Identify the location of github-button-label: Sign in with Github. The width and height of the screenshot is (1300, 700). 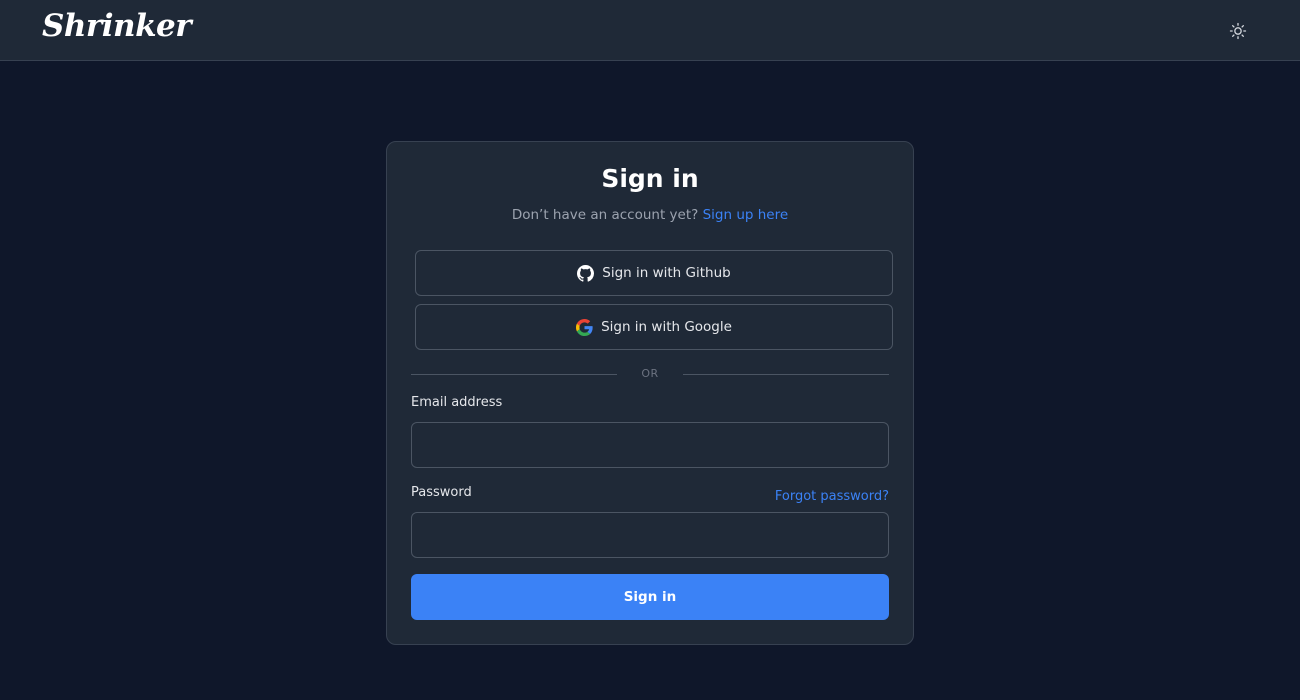
(666, 273).